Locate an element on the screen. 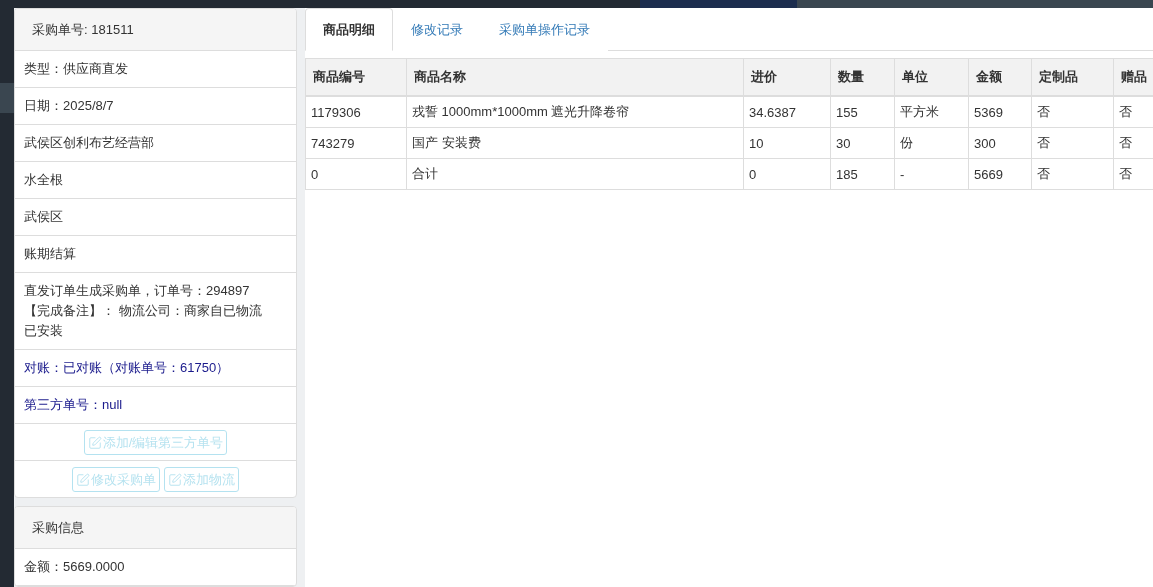 This screenshot has height=587, width=1153. column-header: 定制品 is located at coordinates (1072, 77).